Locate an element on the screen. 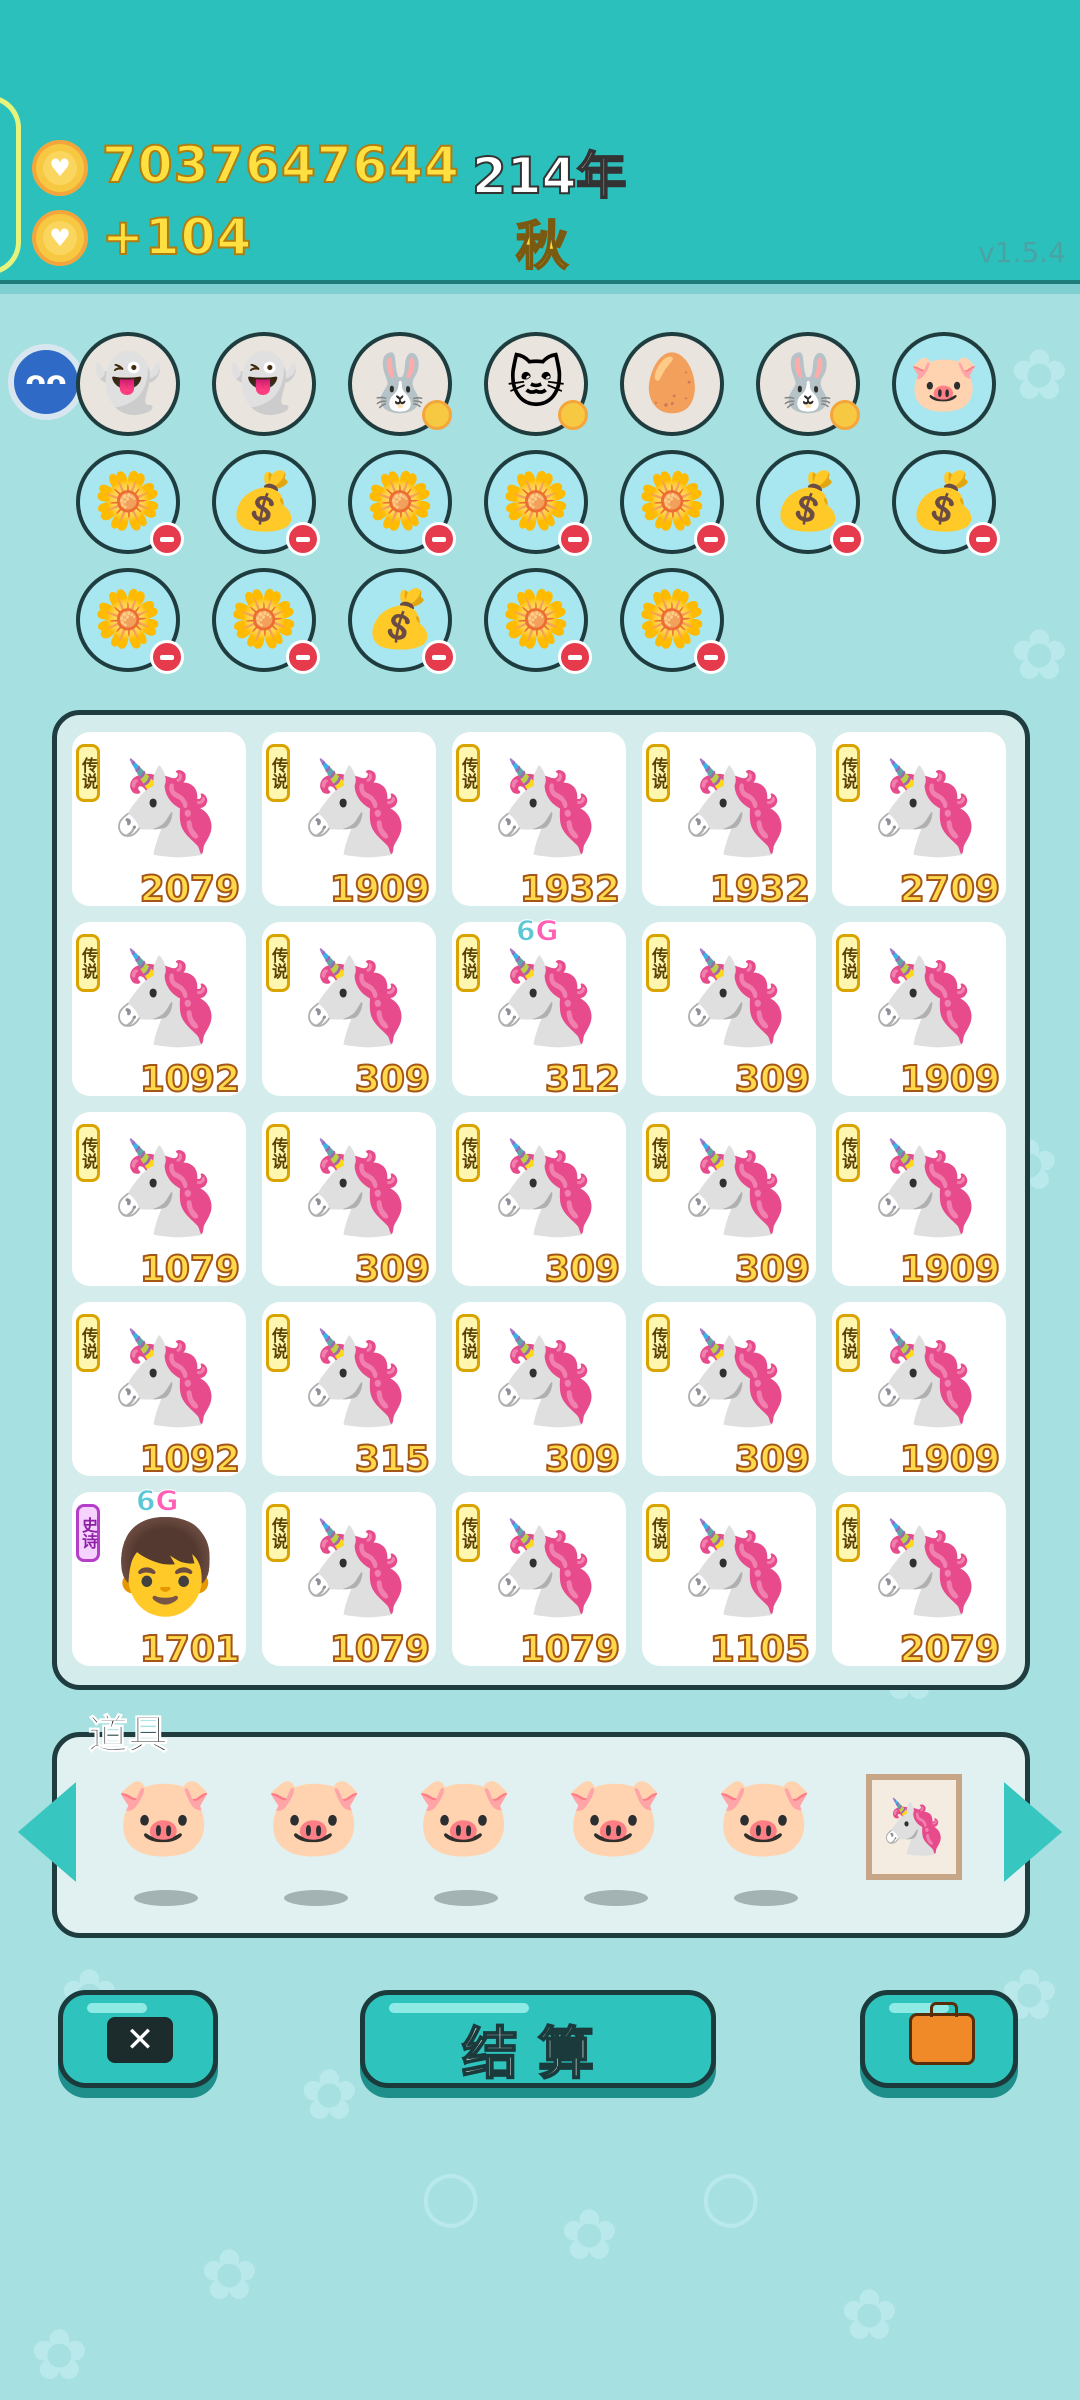 This screenshot has width=1080, height=2400. side-panel-handle is located at coordinates (10, 185).